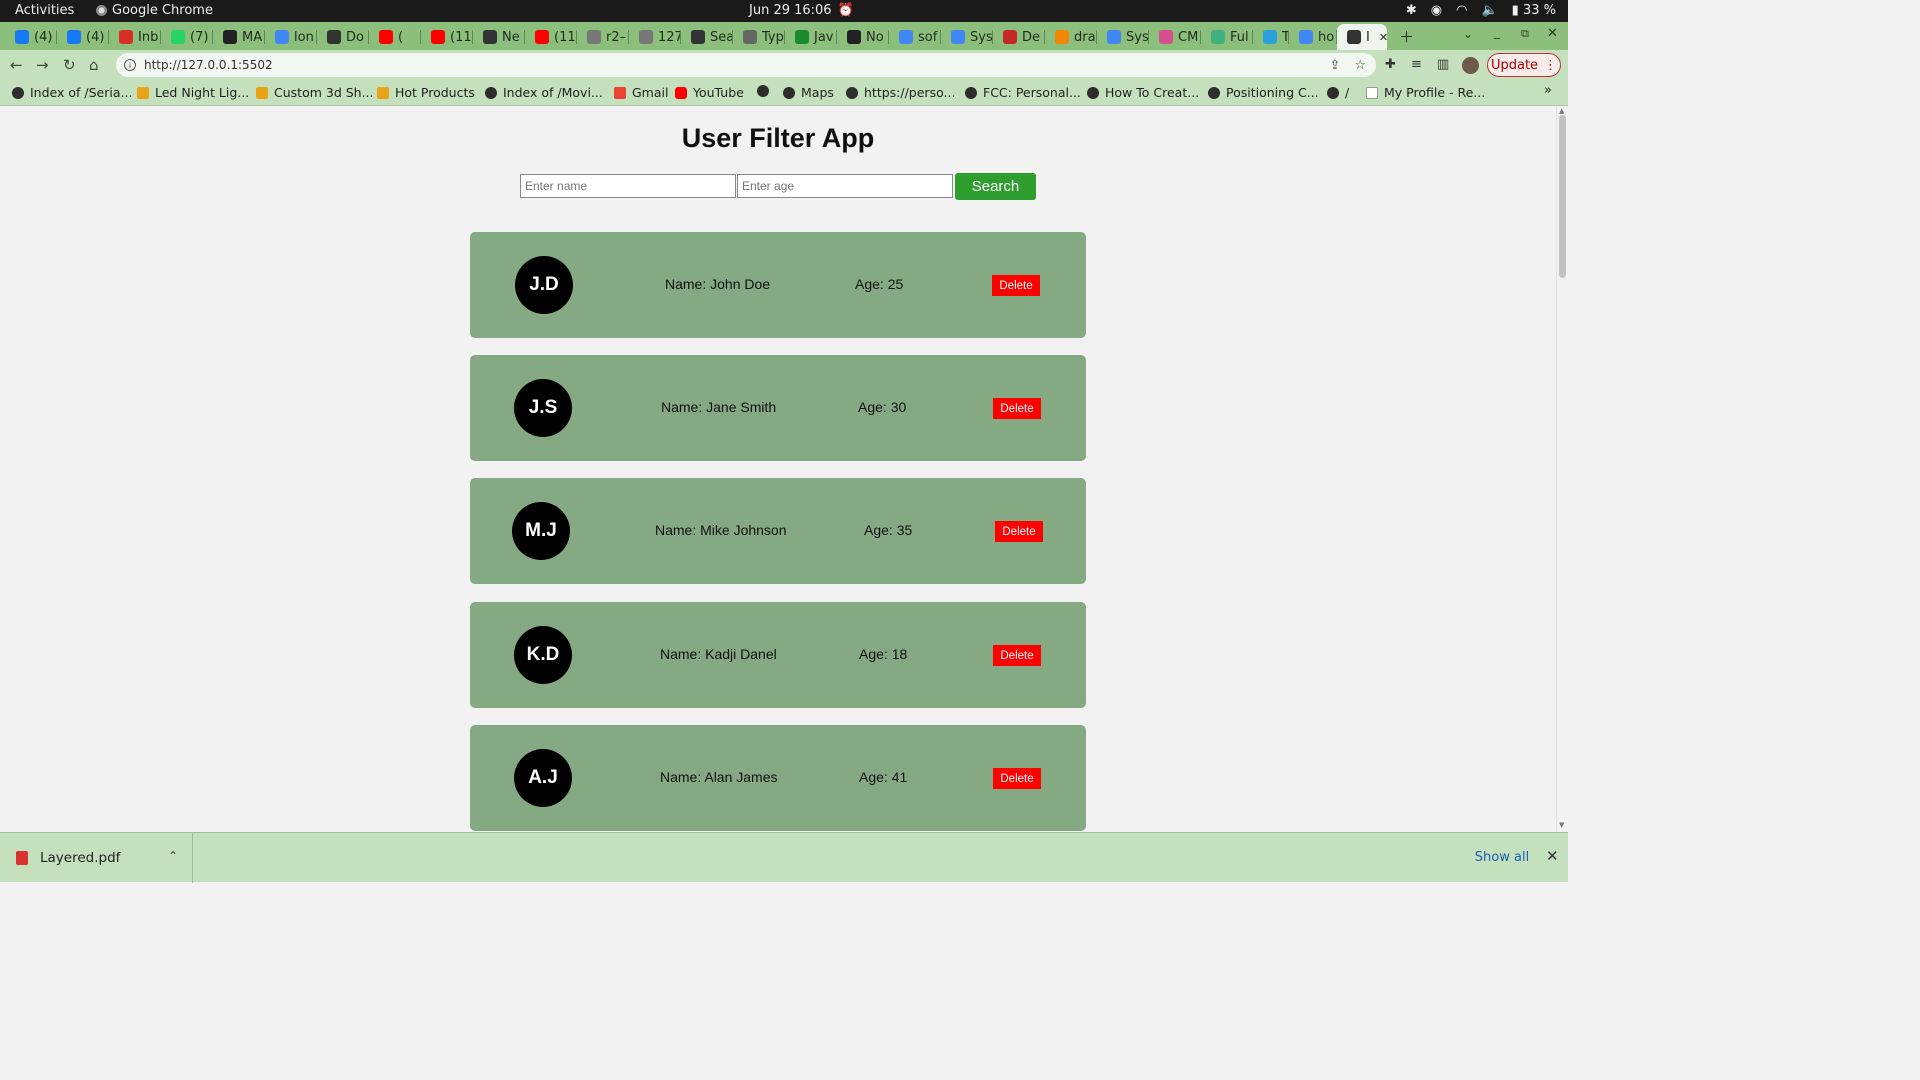  What do you see at coordinates (811, 37) in the screenshot?
I see `tab-15: Jav` at bounding box center [811, 37].